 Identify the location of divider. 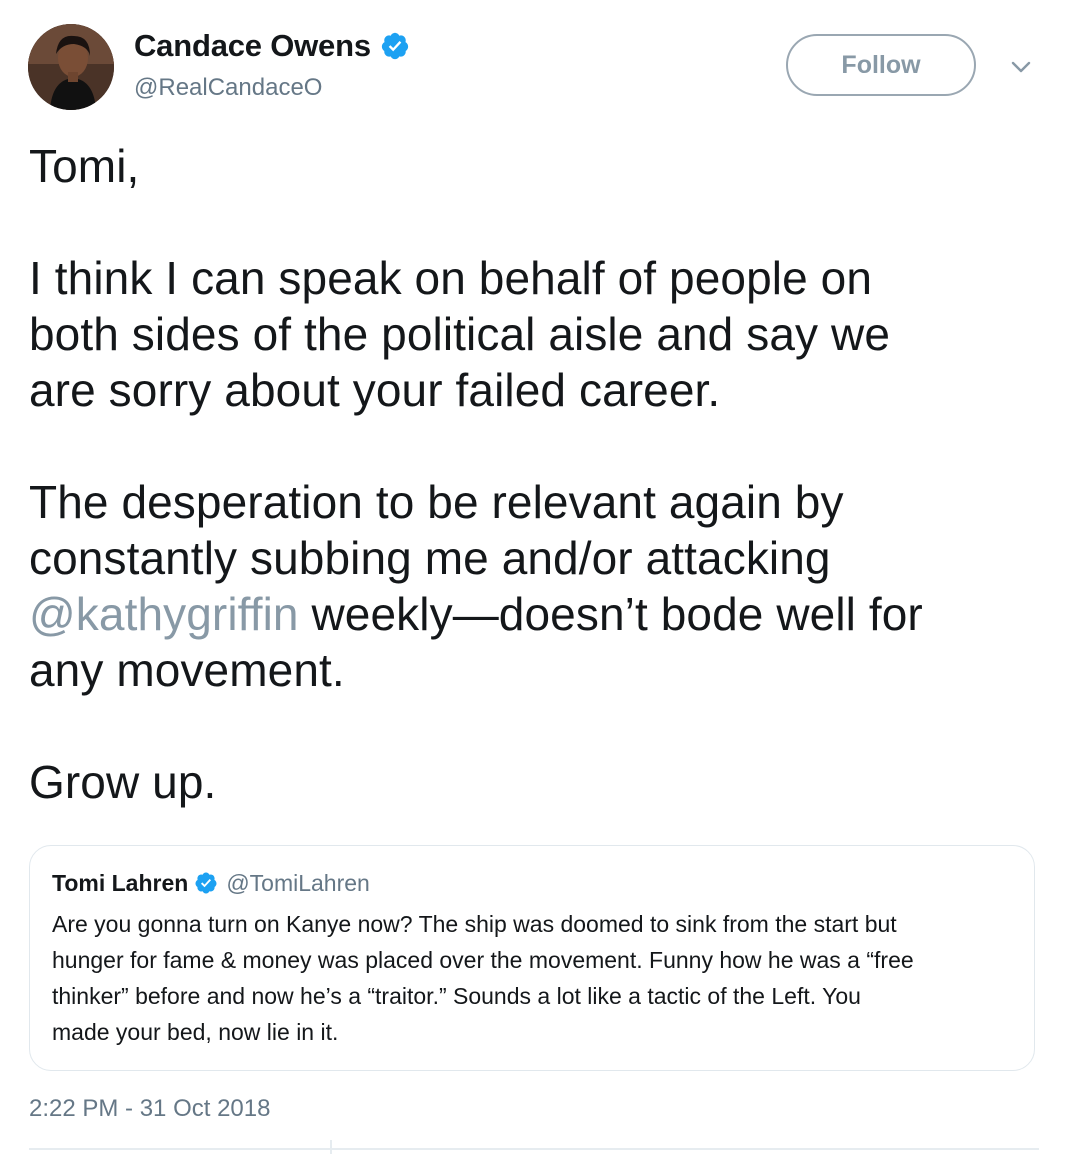
(534, 1149).